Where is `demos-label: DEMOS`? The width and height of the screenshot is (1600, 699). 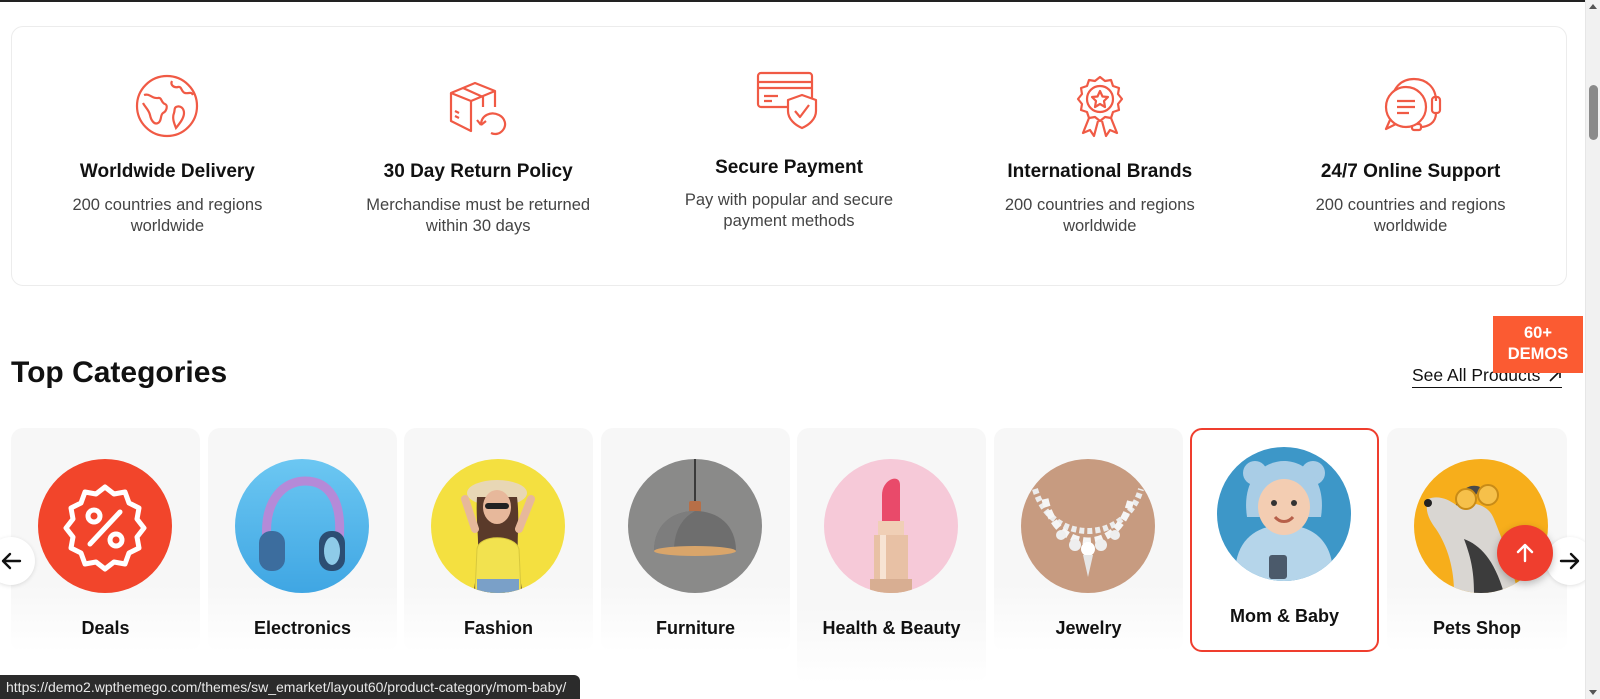
demos-label: DEMOS is located at coordinates (1538, 354).